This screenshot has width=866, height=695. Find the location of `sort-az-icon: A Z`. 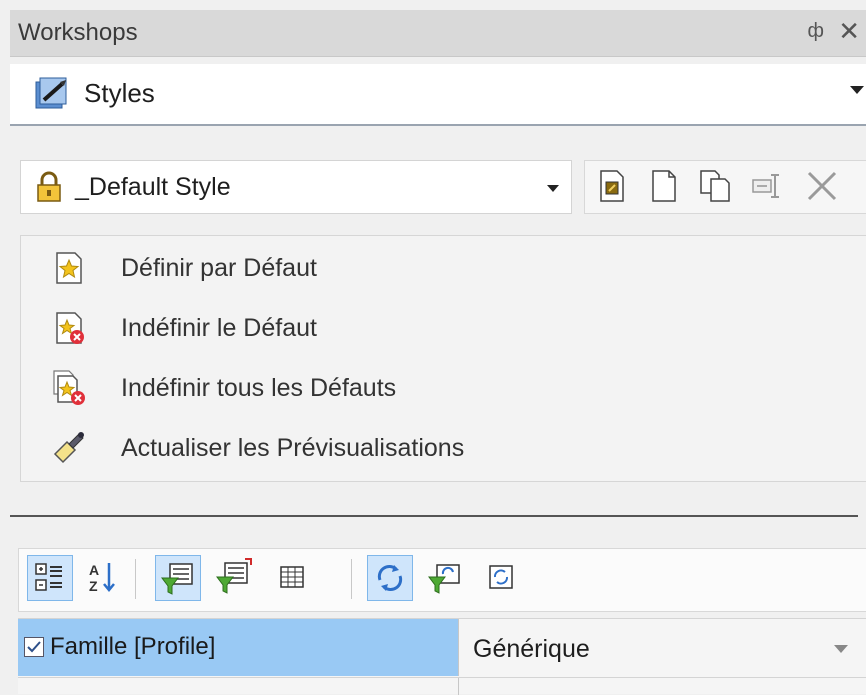

sort-az-icon: A Z is located at coordinates (102, 578).